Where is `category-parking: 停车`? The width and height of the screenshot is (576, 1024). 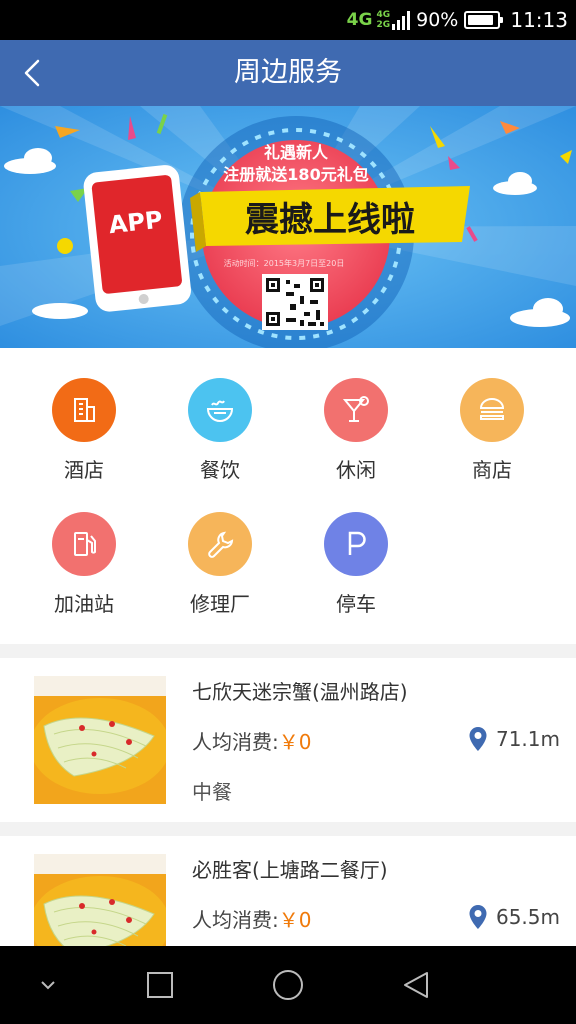 category-parking: 停车 is located at coordinates (356, 564).